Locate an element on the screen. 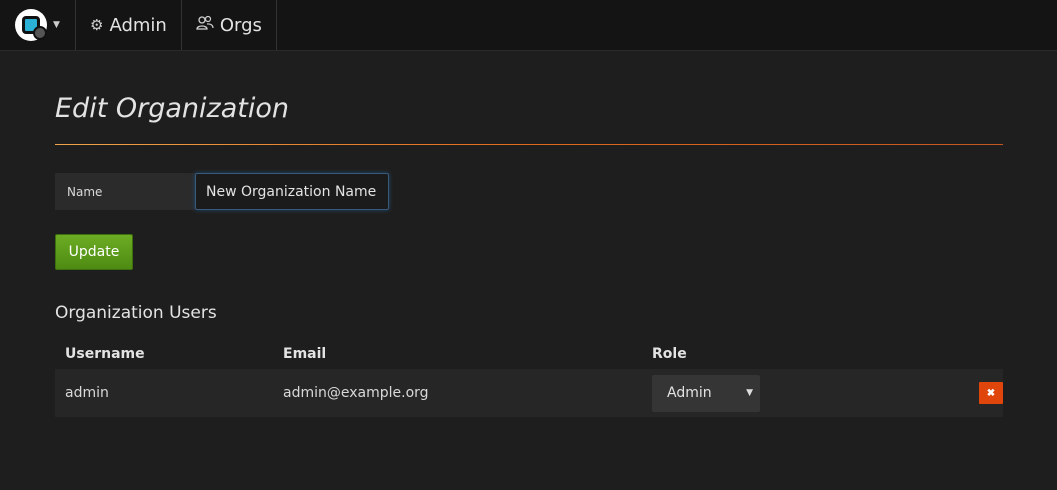  nav-item-label: Admin is located at coordinates (138, 25).